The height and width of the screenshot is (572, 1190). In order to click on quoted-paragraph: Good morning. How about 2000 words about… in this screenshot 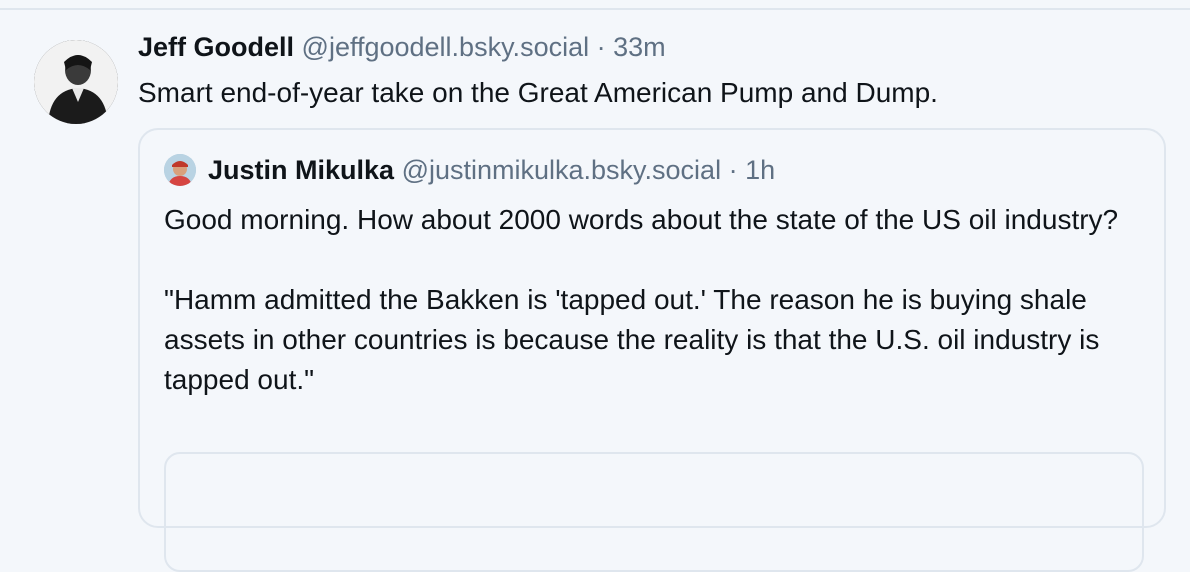, I will do `click(641, 219)`.